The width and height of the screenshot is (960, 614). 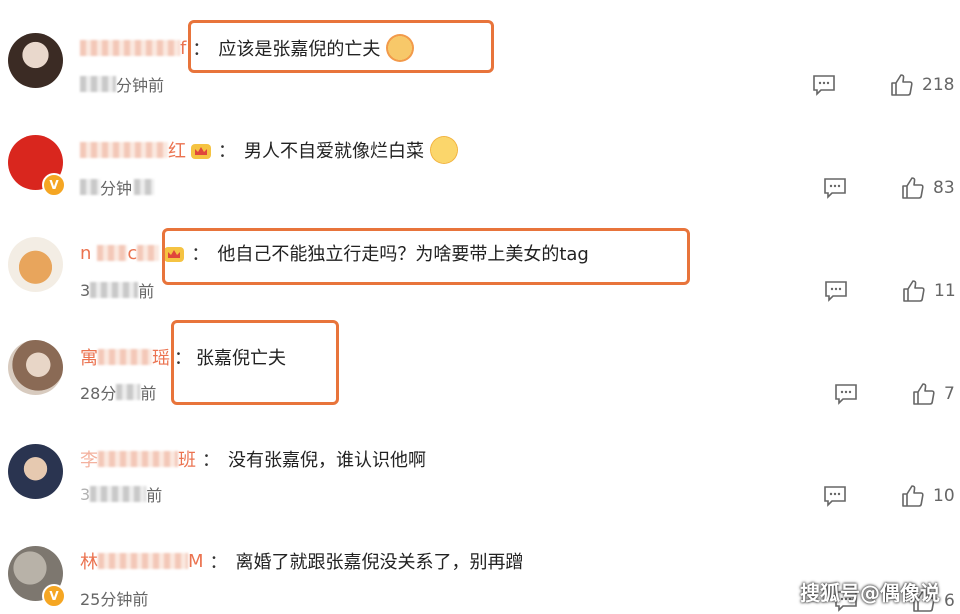 What do you see at coordinates (114, 599) in the screenshot?
I see `timestamp: 25分钟前` at bounding box center [114, 599].